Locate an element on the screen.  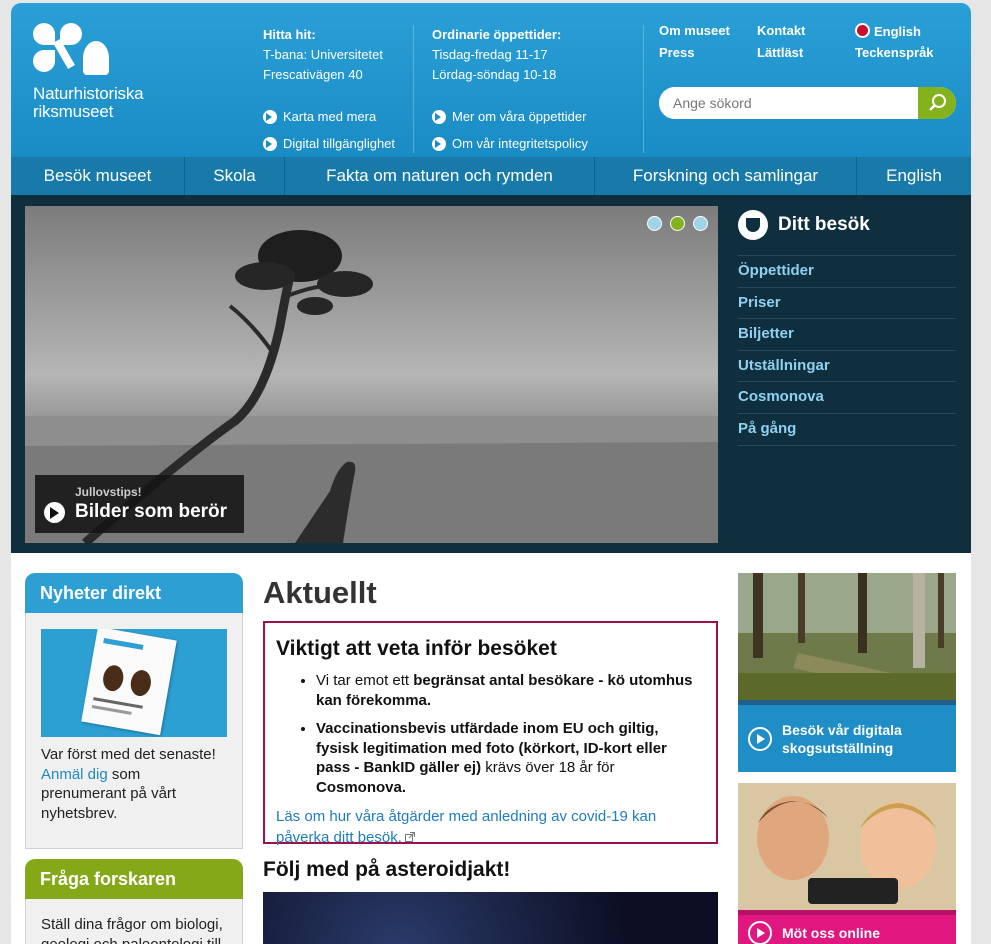
news-text1: Var först med det senaste! is located at coordinates (128, 754).